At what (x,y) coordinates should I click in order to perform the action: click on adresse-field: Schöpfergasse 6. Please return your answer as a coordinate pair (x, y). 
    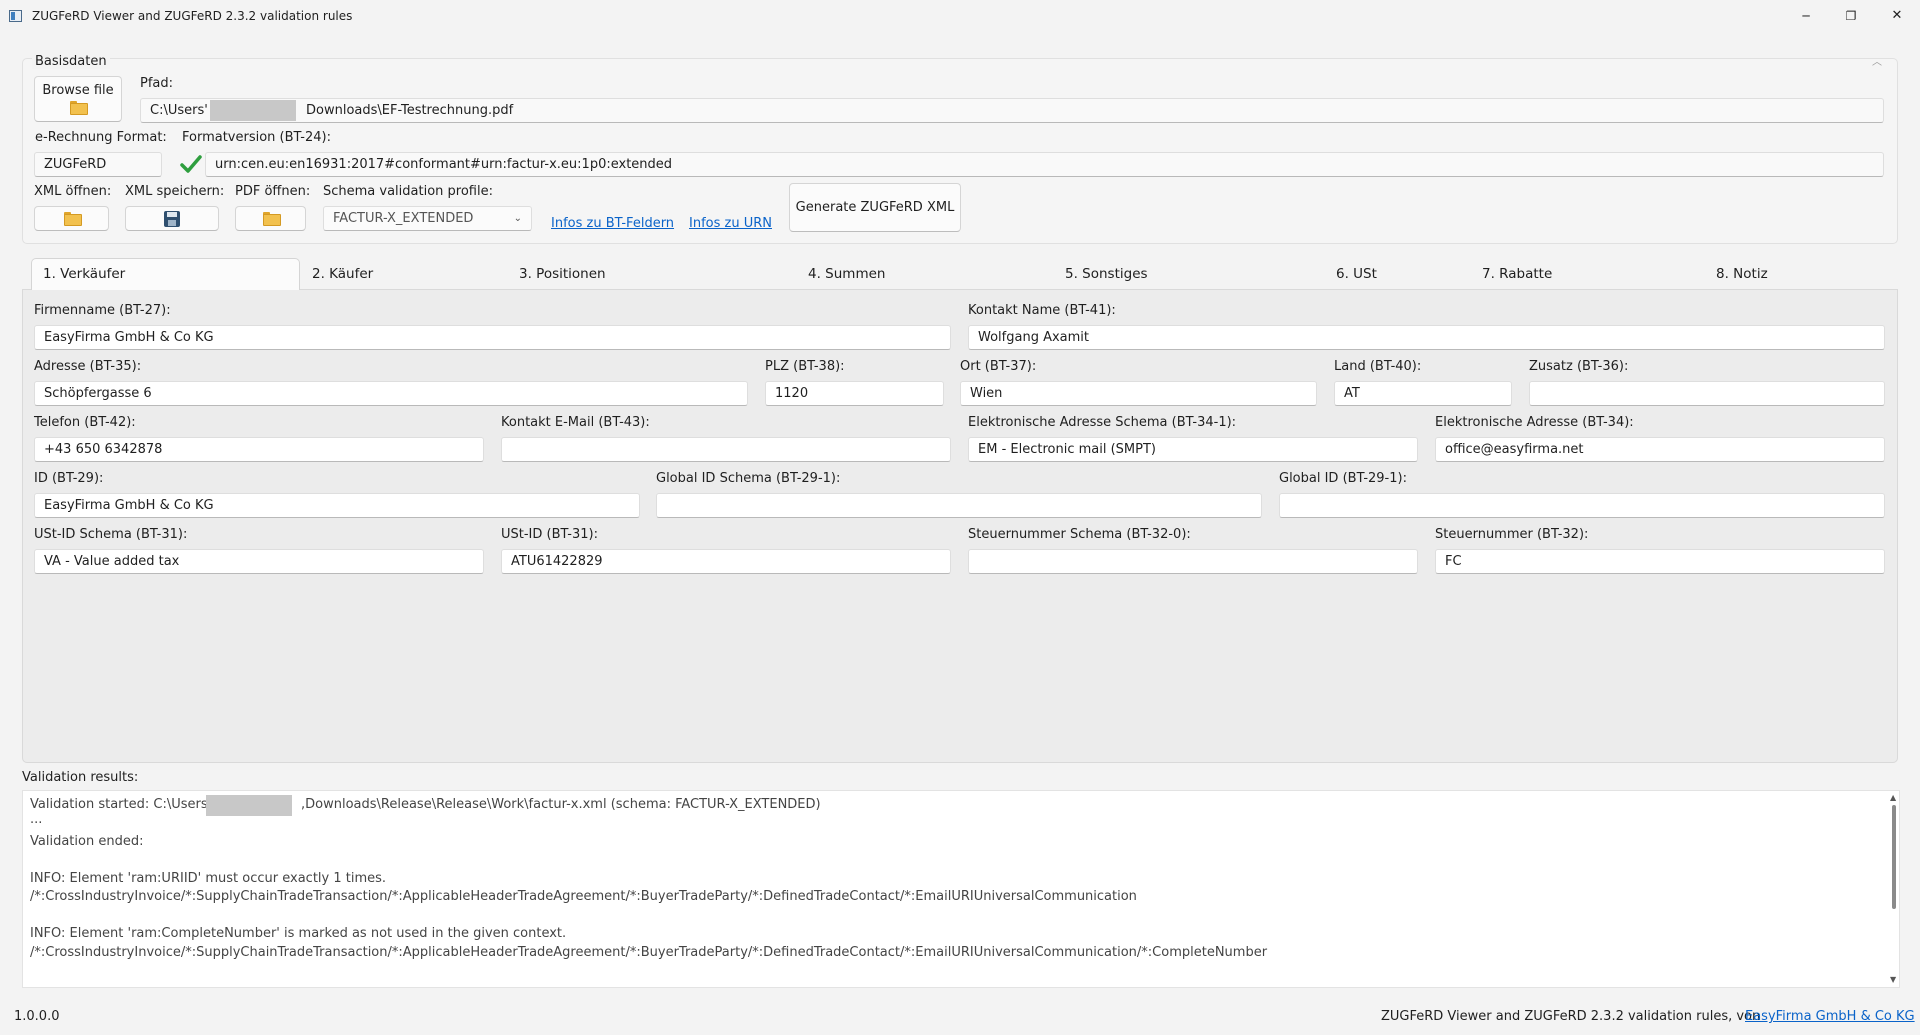
    Looking at the image, I should click on (391, 393).